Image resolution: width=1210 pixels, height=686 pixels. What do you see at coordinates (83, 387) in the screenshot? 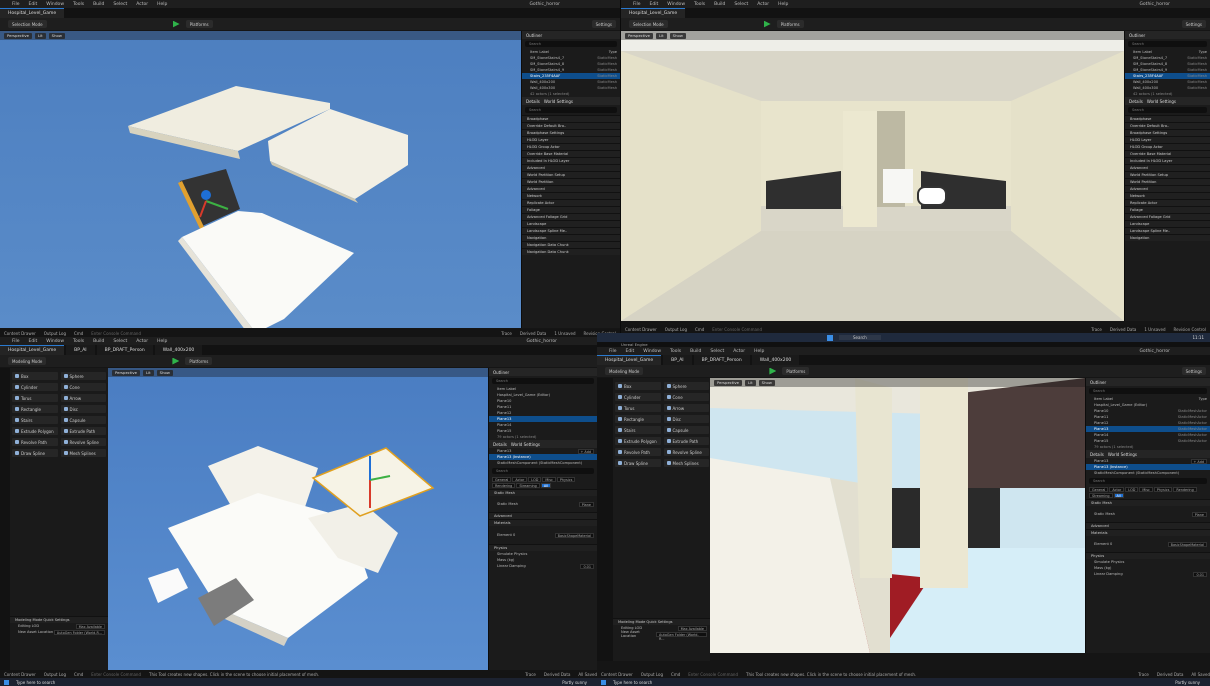
I see `tool-button: Cone` at bounding box center [83, 387].